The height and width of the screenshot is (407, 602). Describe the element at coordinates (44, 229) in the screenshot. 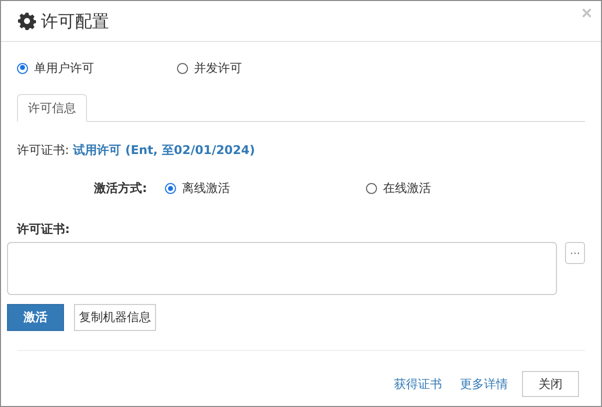

I see `certificate-label: 许可证书:` at that location.